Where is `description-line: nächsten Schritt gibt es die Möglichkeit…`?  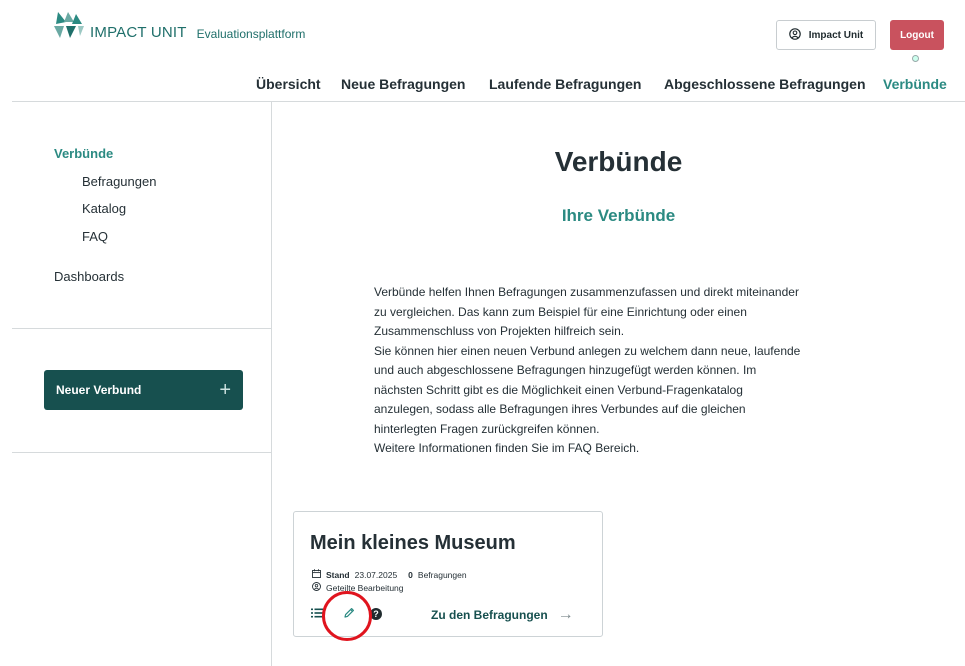
description-line: nächsten Schritt gibt es die Möglichkeit… is located at coordinates (558, 389).